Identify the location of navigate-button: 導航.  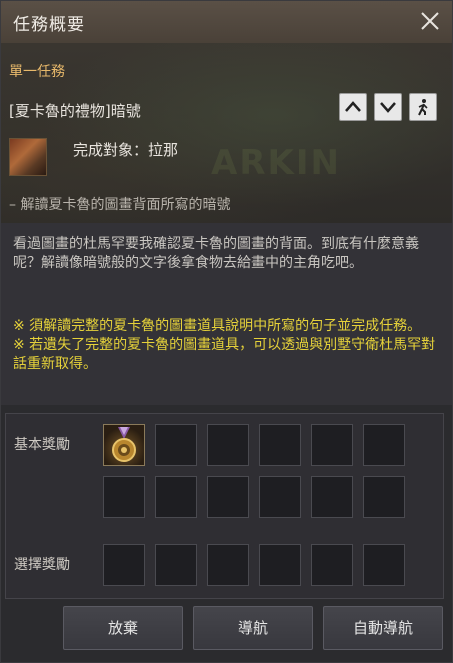
(253, 628).